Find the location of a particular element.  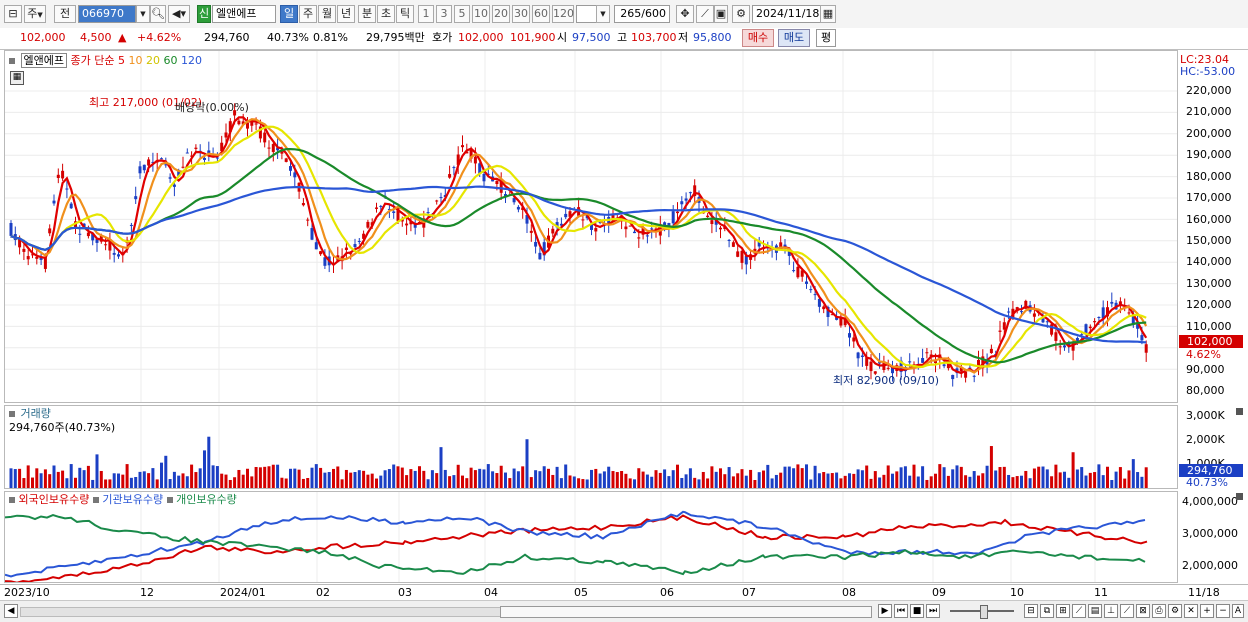

zoom-slider-handle is located at coordinates (984, 612).